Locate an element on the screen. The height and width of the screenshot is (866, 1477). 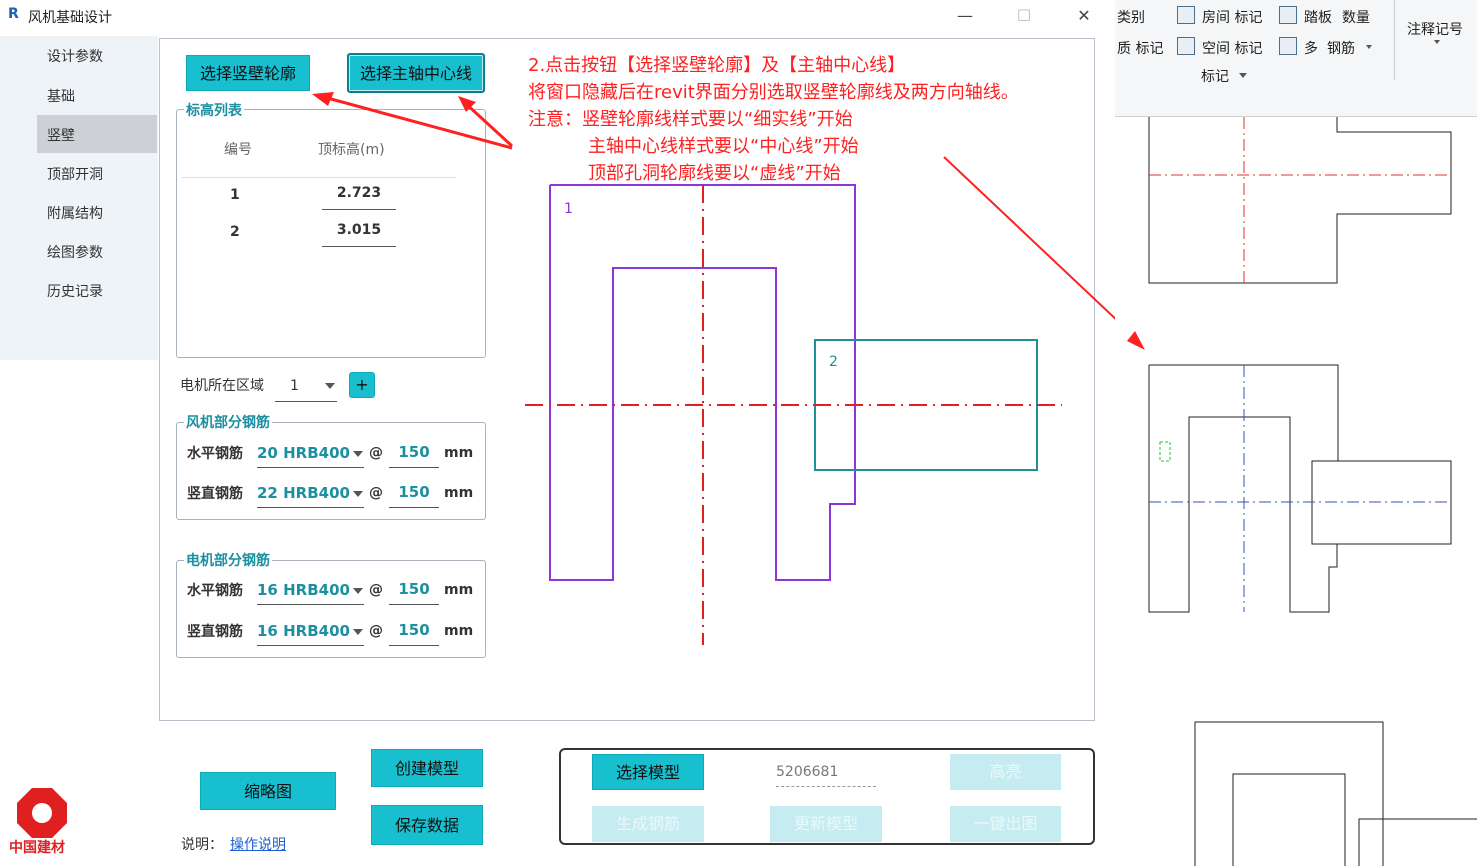
brand-logo-icon is located at coordinates (42, 813).